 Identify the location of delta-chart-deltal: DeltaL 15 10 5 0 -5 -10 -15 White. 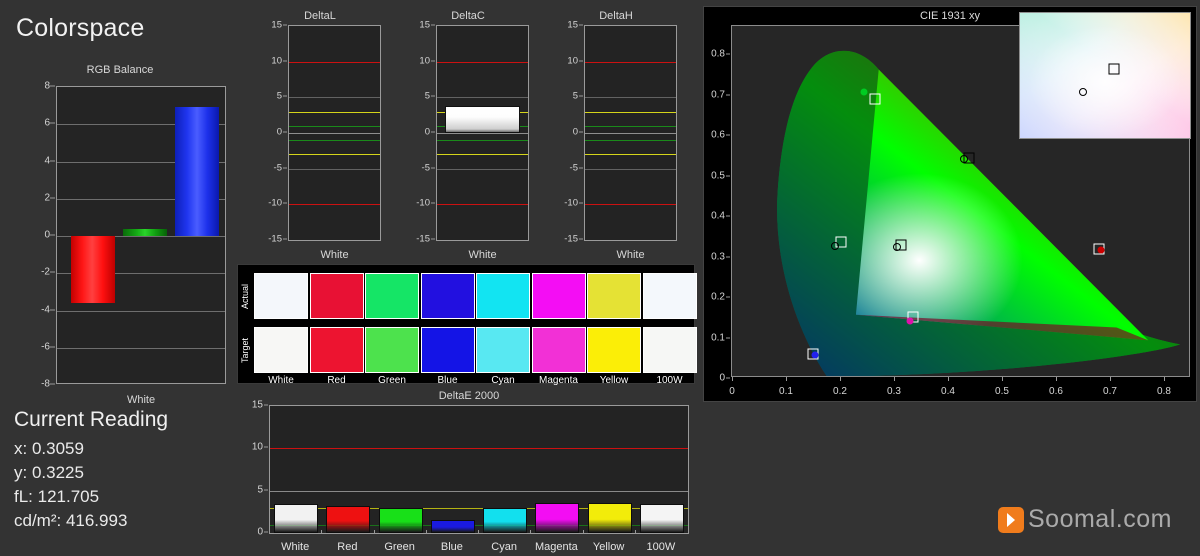
(320, 135).